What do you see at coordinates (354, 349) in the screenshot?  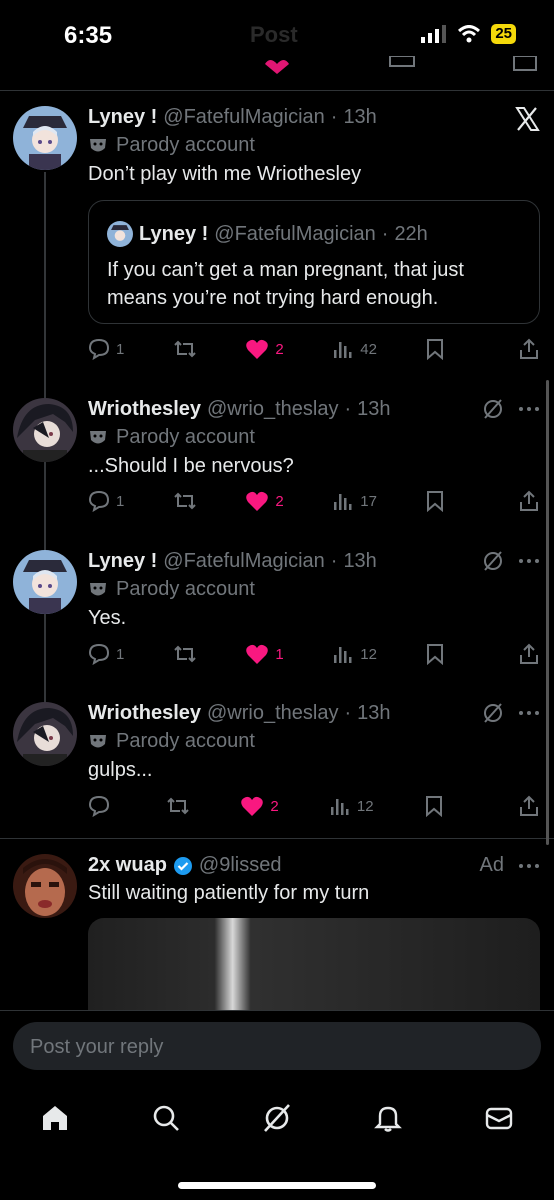 I see `views-button: 42` at bounding box center [354, 349].